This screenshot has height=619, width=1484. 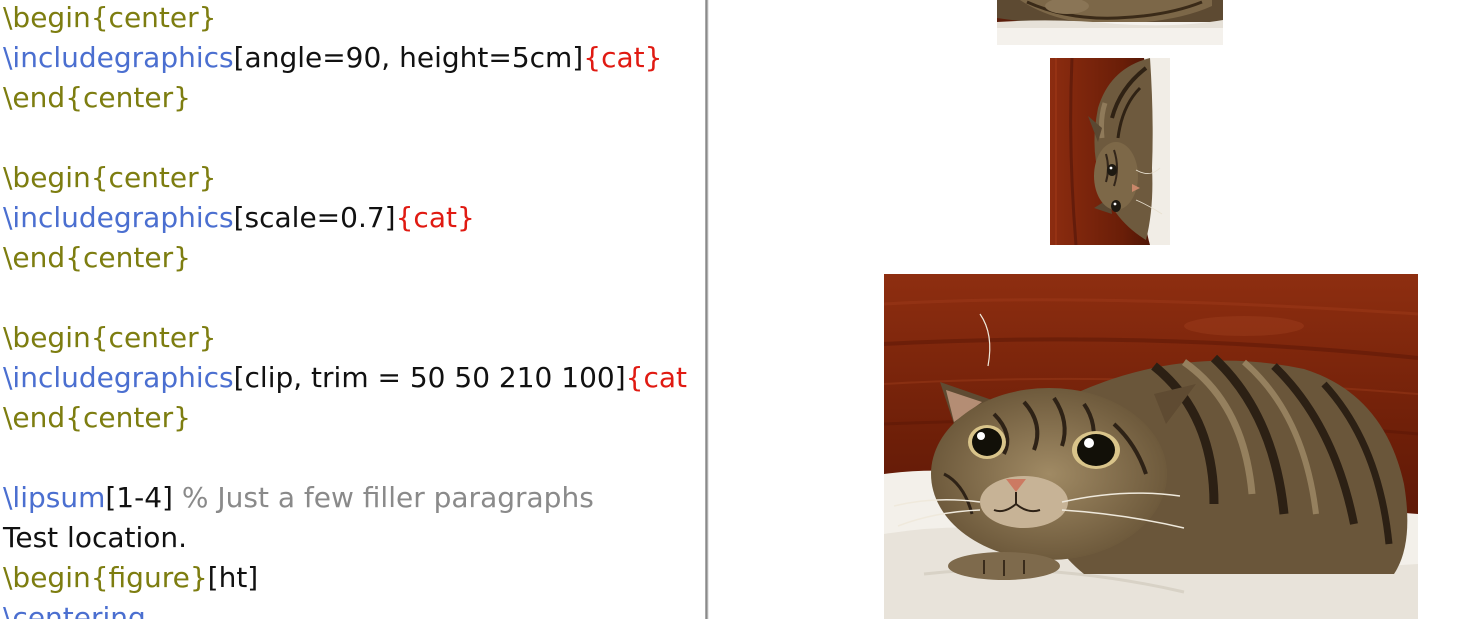 I want to click on code-line-test-location: Test location., so click(x=95, y=538).